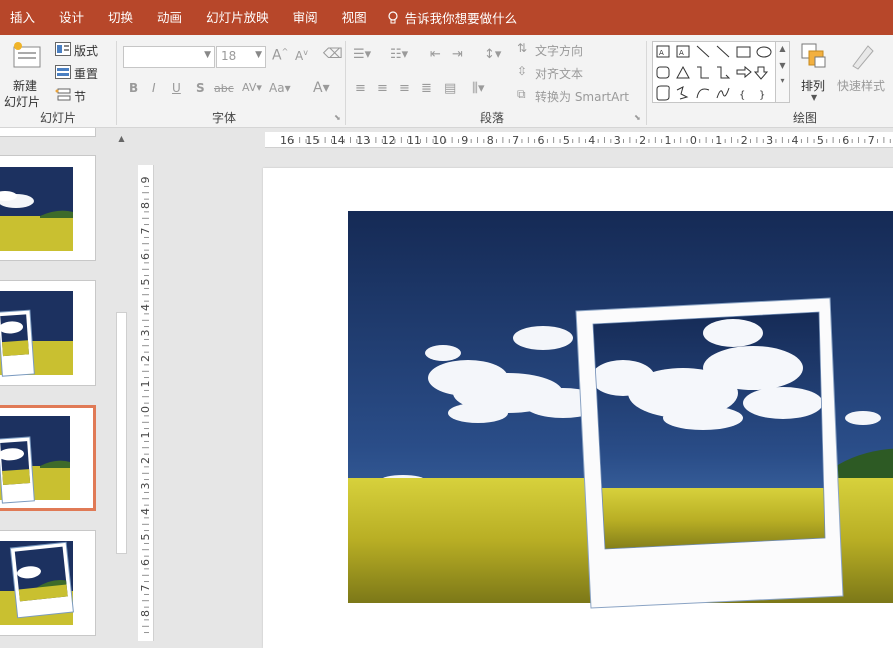  Describe the element at coordinates (814, 73) in the screenshot. I see `arrange-button: 排列 ▼` at that location.